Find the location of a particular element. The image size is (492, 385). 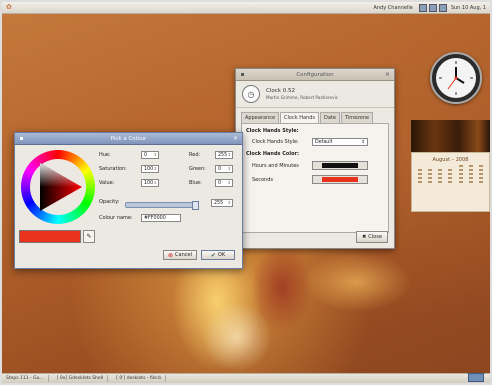

clock-desklet is located at coordinates (456, 78).